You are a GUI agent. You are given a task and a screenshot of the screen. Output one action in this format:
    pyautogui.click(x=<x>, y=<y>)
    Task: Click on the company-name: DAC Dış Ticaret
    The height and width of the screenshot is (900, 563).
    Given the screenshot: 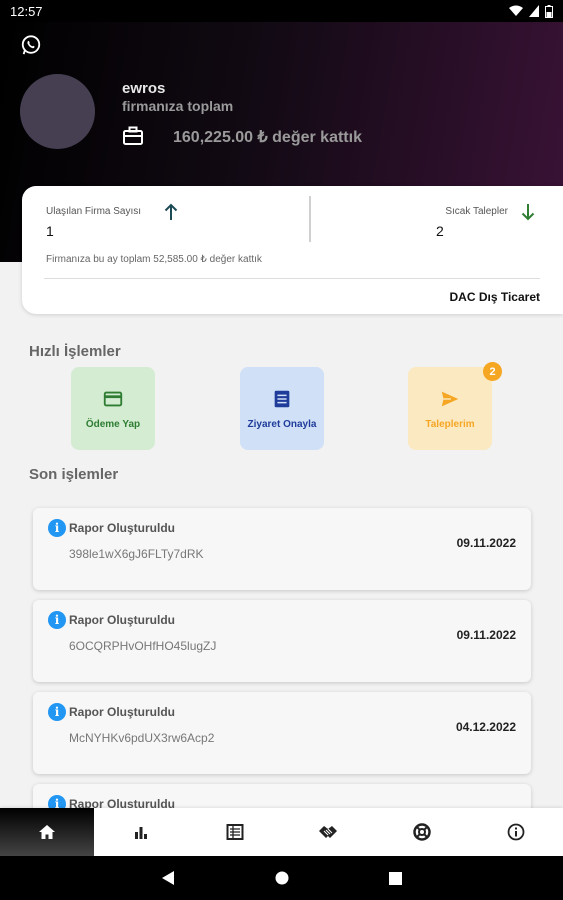 What is the action you would take?
    pyautogui.click(x=494, y=297)
    